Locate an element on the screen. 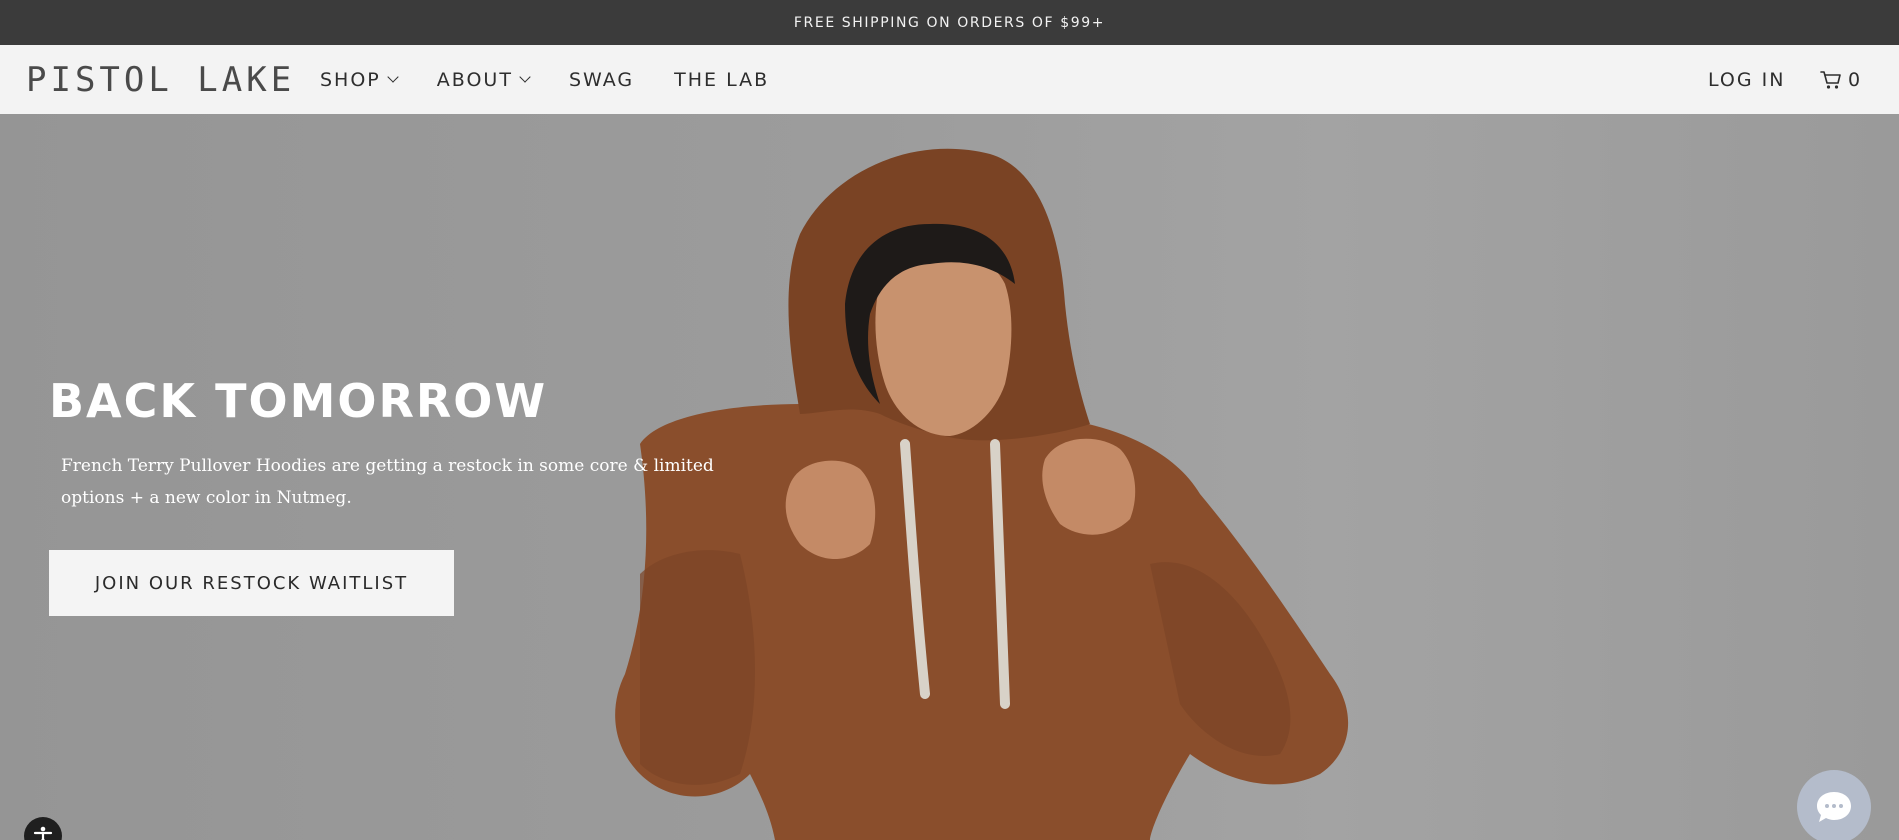 The width and height of the screenshot is (1899, 840). main-nav: SHOP ABOUT SWAG THE LAB is located at coordinates (564, 79).